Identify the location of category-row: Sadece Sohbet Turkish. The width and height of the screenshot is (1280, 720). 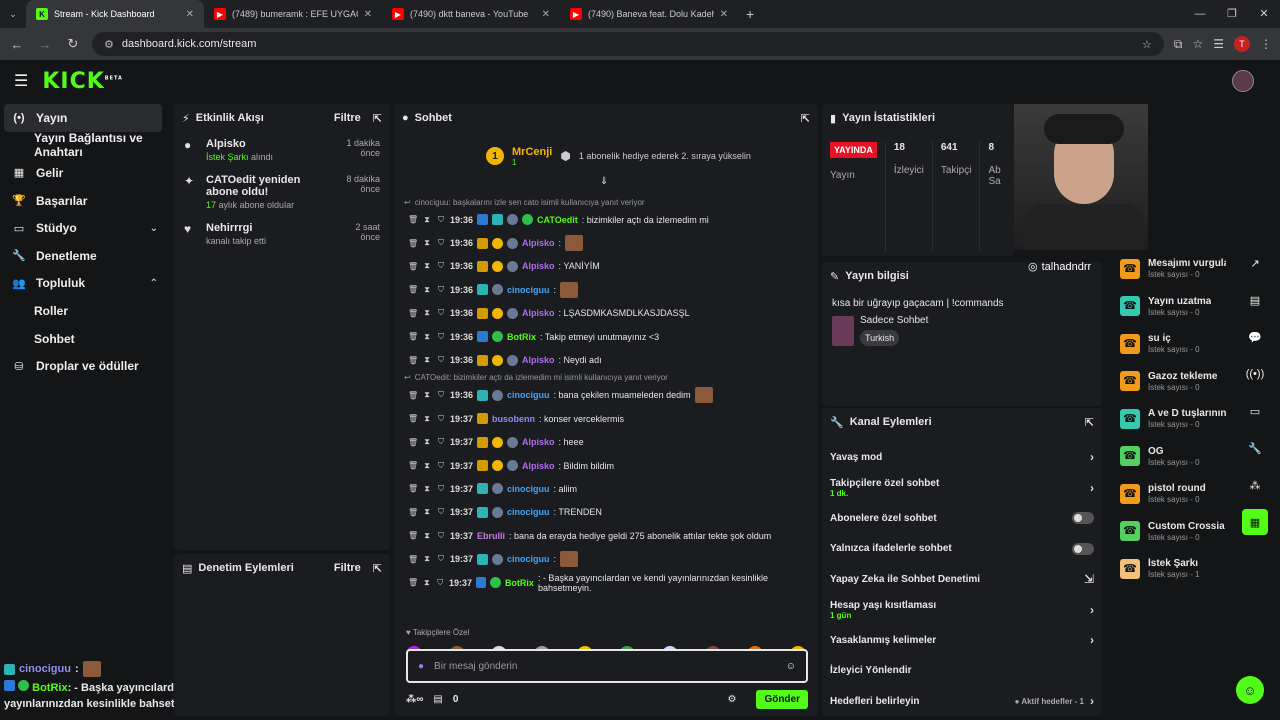
(962, 330).